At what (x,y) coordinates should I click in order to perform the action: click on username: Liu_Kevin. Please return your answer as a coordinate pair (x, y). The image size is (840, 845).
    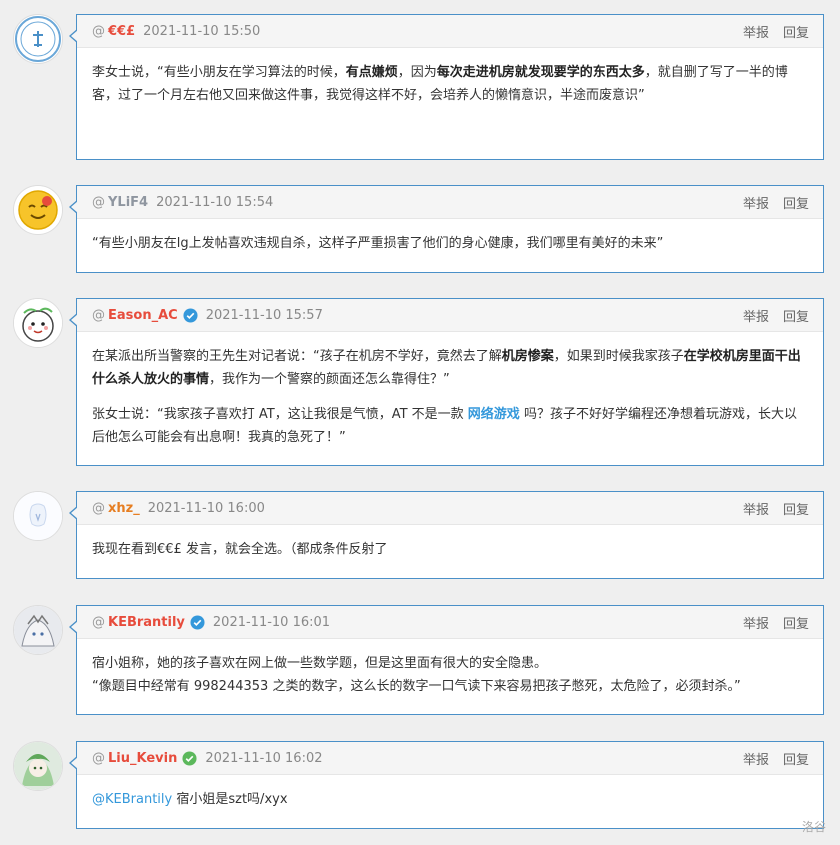
    Looking at the image, I should click on (142, 758).